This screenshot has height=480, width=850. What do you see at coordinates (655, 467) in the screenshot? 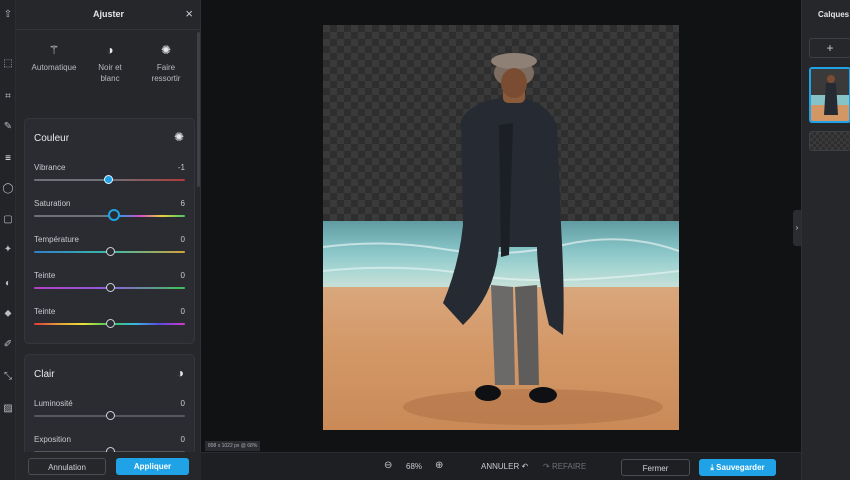
I see `close-button: Fermer` at bounding box center [655, 467].